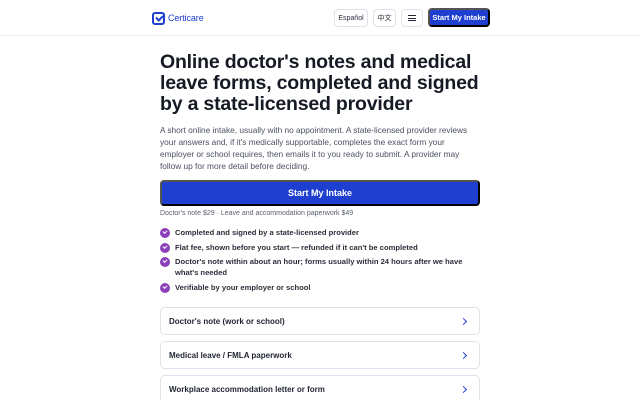  What do you see at coordinates (230, 355) in the screenshot?
I see `option-label: Medical leave / FMLA paperwork` at bounding box center [230, 355].